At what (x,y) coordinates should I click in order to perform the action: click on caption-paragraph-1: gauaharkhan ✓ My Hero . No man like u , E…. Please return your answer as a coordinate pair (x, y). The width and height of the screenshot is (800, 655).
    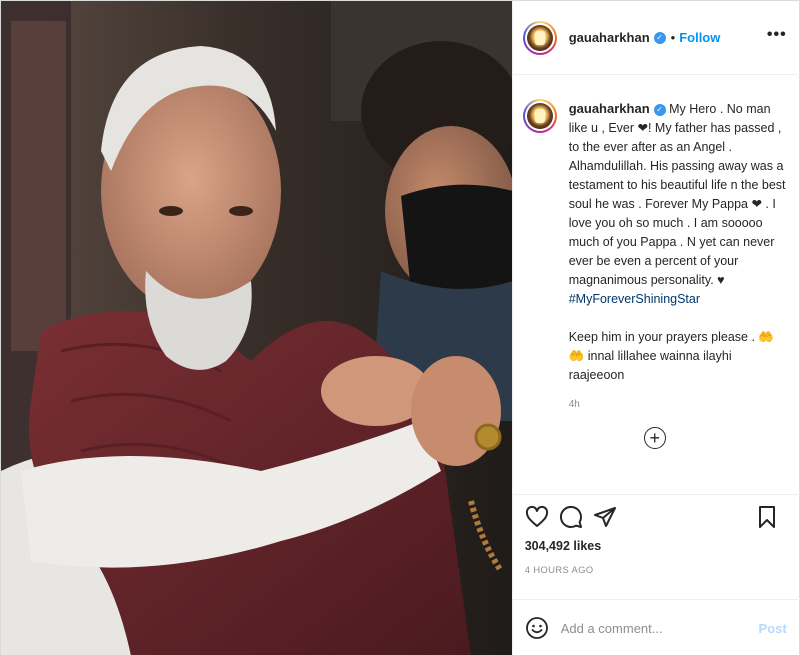
    Looking at the image, I should click on (679, 204).